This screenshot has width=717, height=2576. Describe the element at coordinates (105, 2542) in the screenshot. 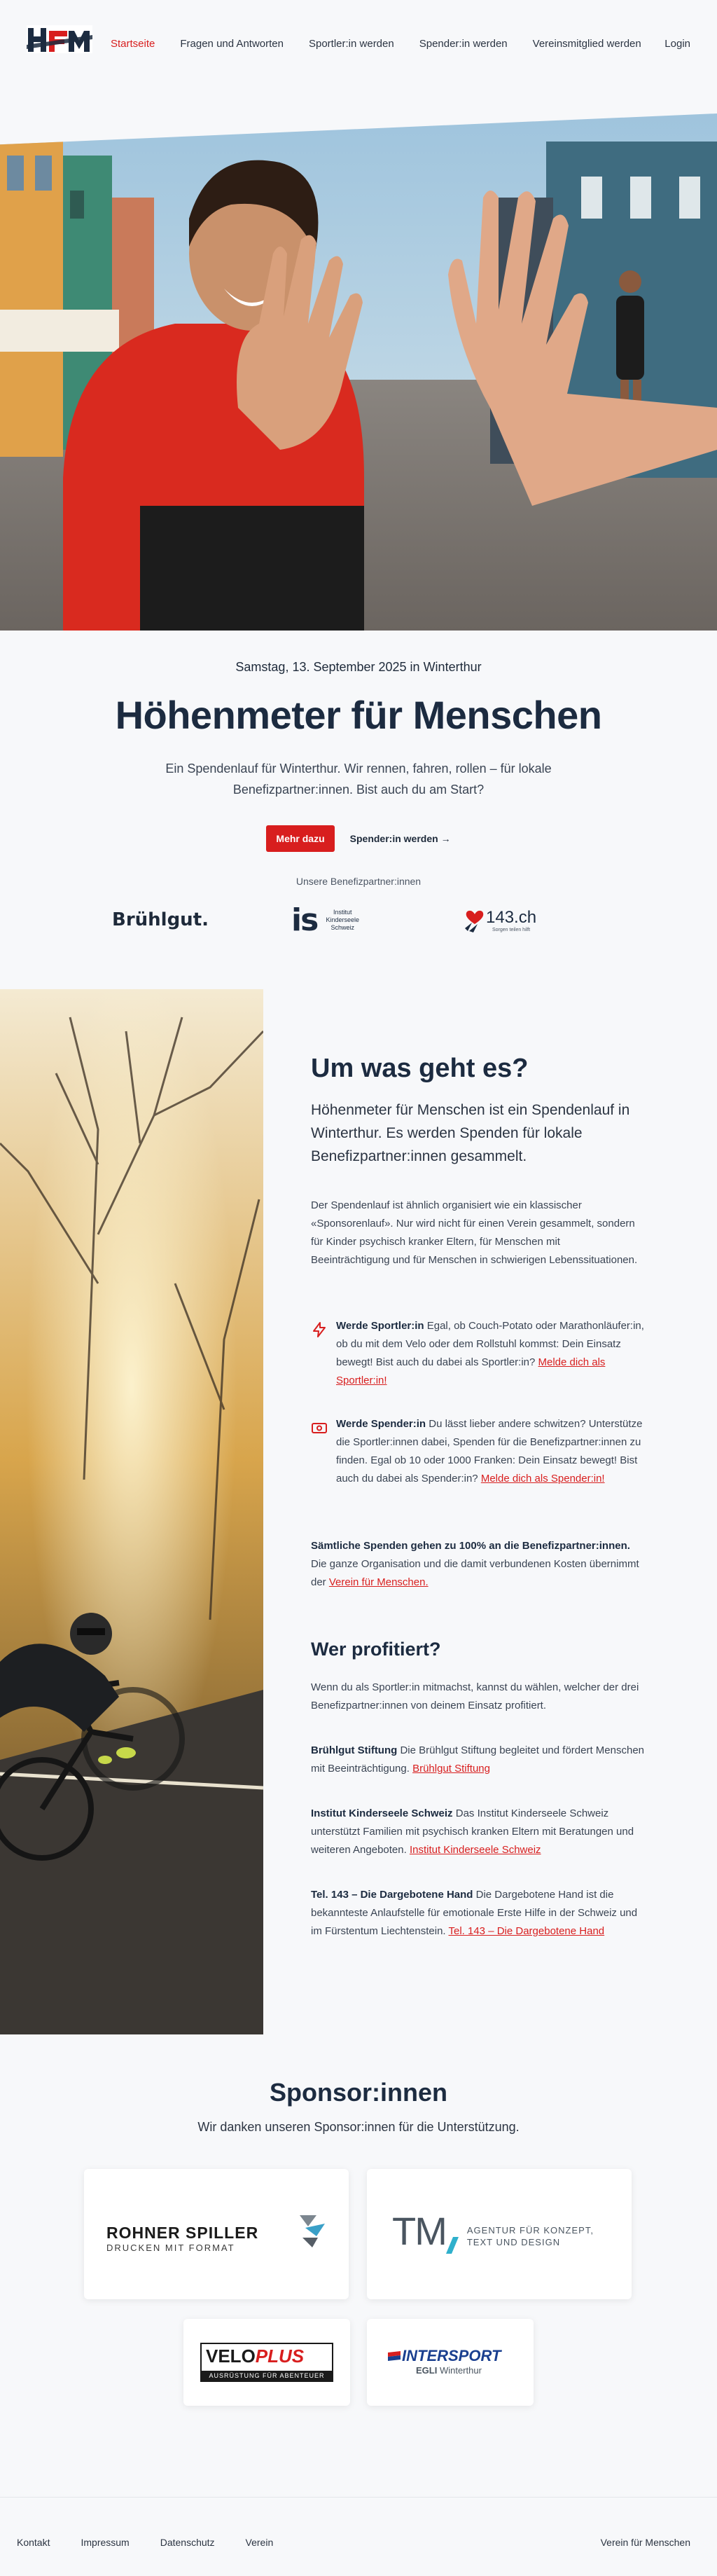

I see `footer-impressum: Impressum` at that location.